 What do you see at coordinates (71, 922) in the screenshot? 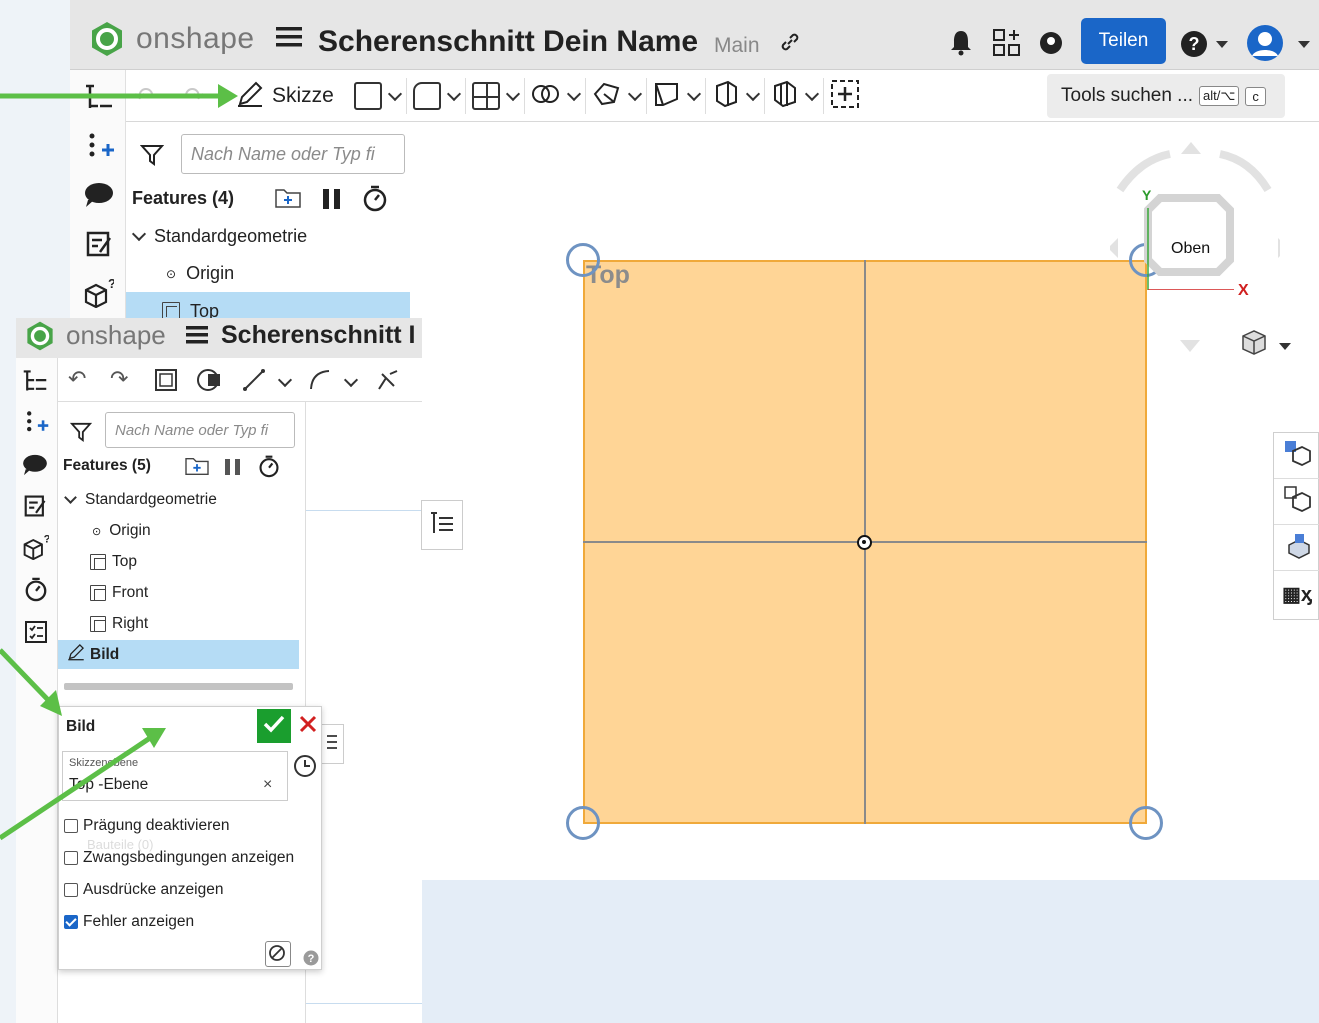
I see `checkbox-checked` at bounding box center [71, 922].